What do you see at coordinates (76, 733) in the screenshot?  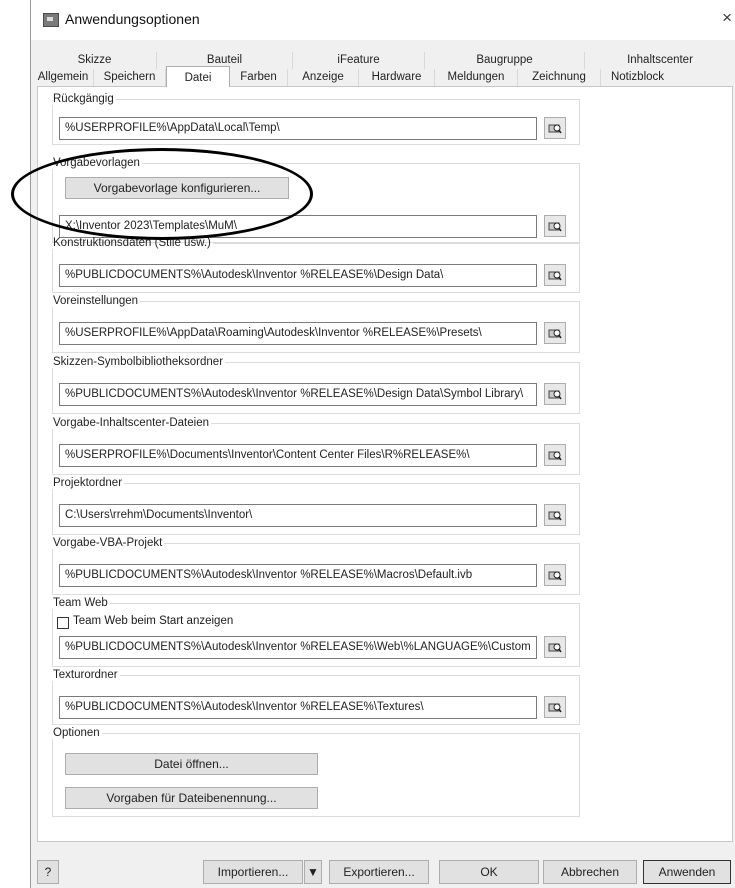 I see `group-label: Optionen` at bounding box center [76, 733].